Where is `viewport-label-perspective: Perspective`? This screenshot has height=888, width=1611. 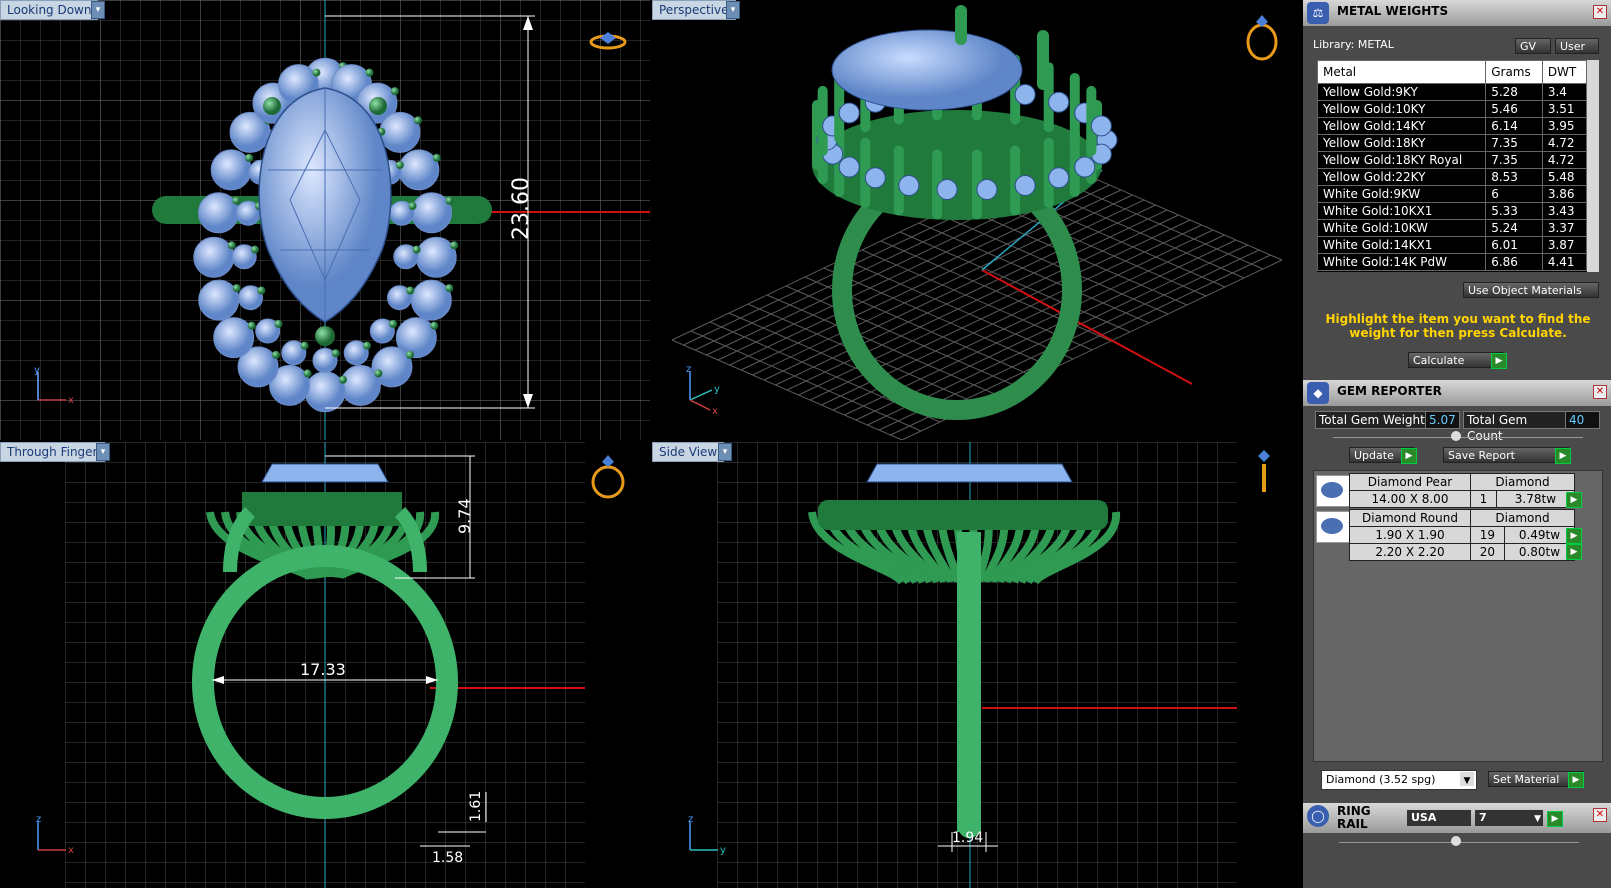 viewport-label-perspective: Perspective is located at coordinates (694, 10).